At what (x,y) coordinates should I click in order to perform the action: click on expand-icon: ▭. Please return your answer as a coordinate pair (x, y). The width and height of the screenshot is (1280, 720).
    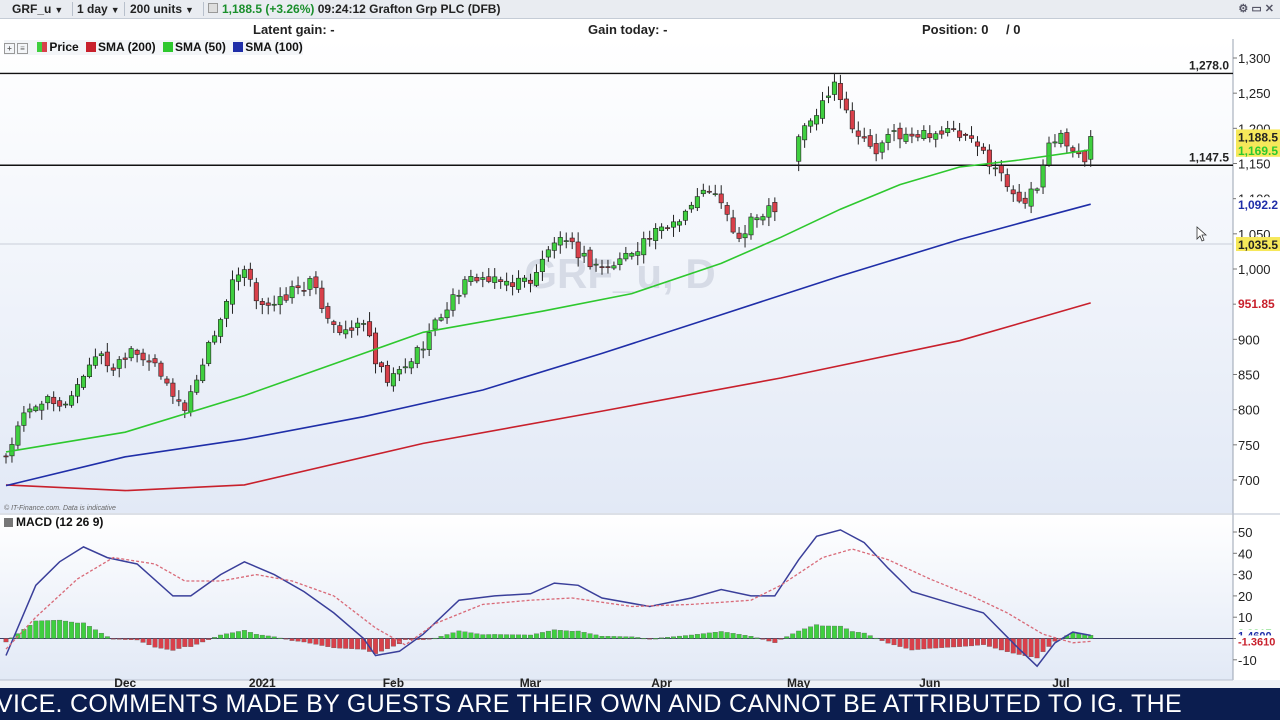
    Looking at the image, I should click on (1256, 9).